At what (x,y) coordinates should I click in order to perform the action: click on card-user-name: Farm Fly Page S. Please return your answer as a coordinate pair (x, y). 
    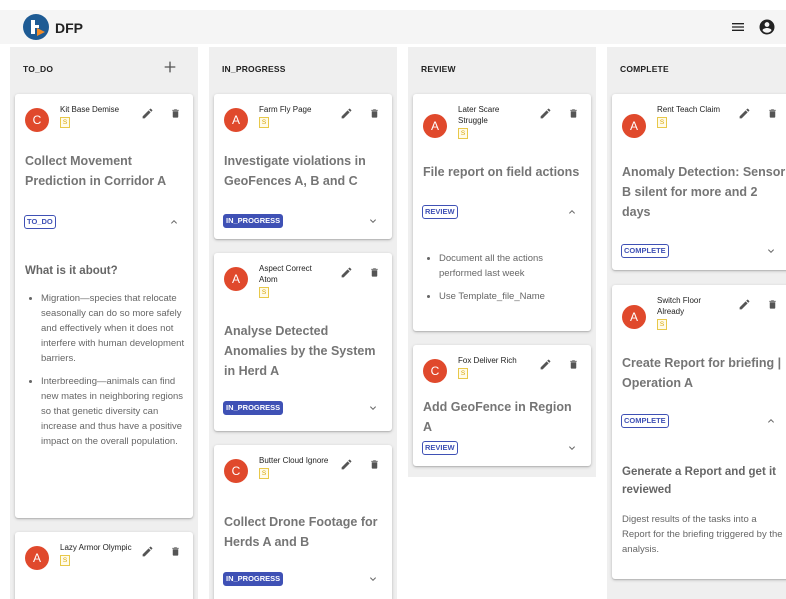
    Looking at the image, I should click on (285, 116).